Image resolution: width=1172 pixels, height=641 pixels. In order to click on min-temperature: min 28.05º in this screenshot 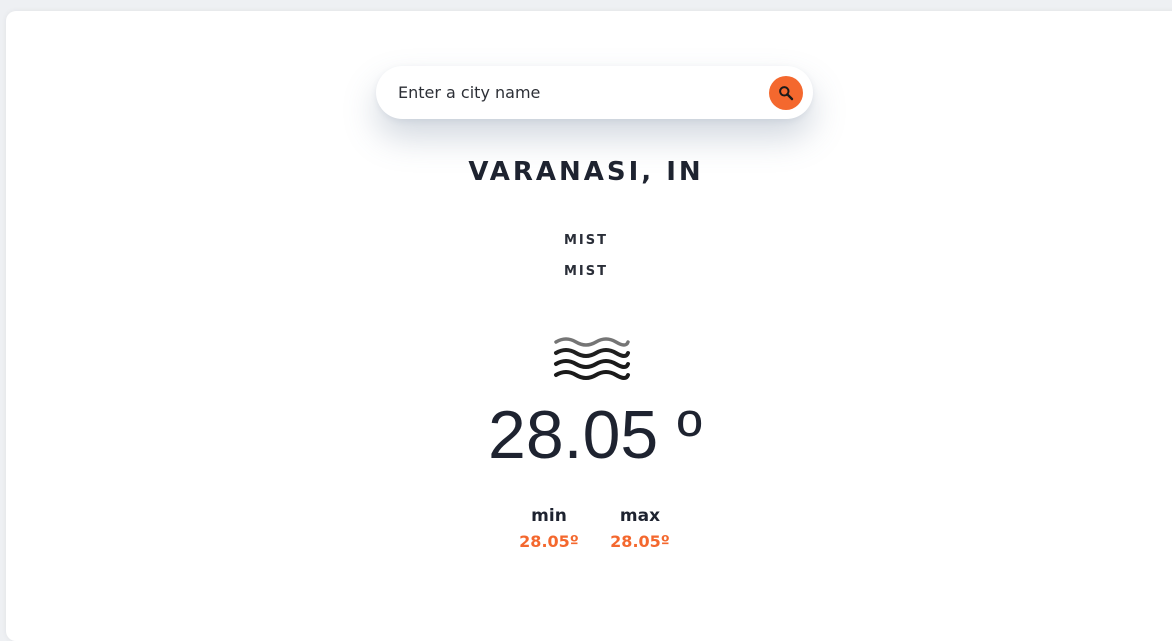, I will do `click(549, 528)`.